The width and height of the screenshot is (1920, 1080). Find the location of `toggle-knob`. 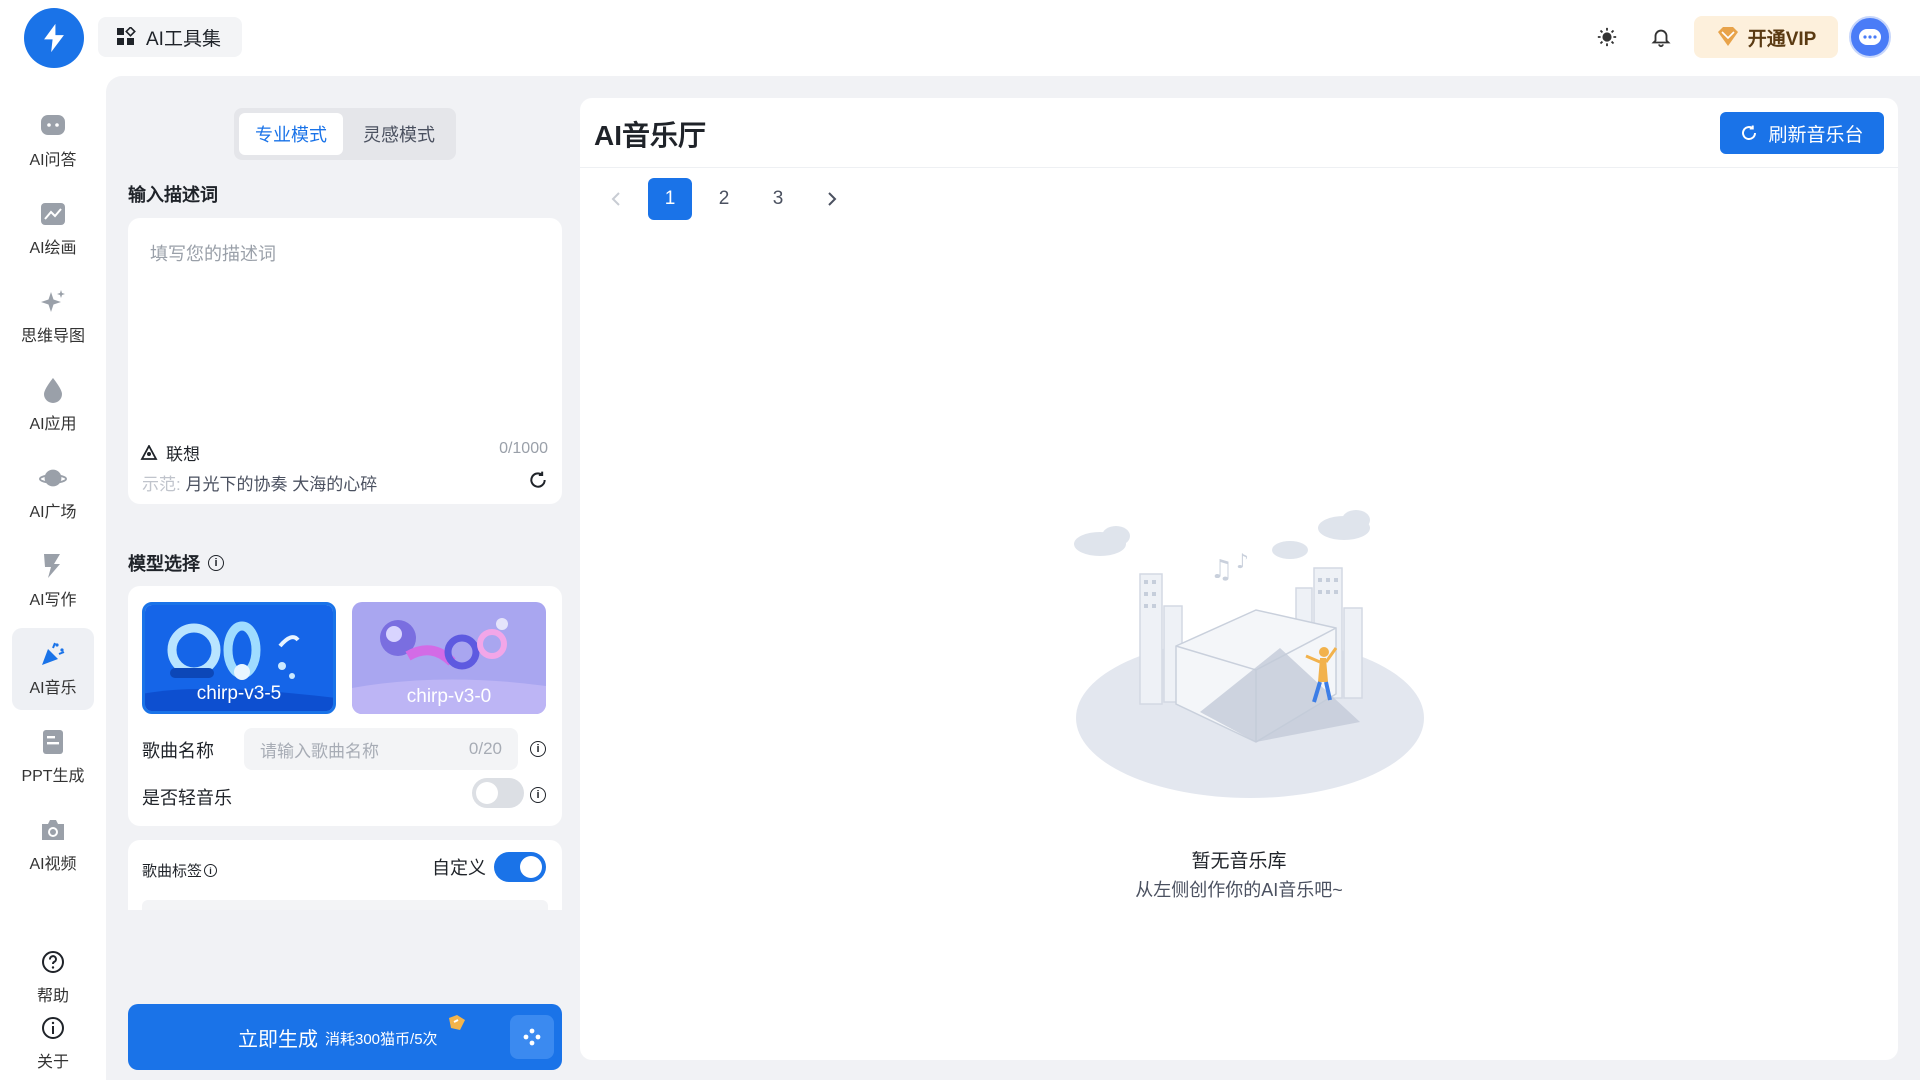

toggle-knob is located at coordinates (531, 867).